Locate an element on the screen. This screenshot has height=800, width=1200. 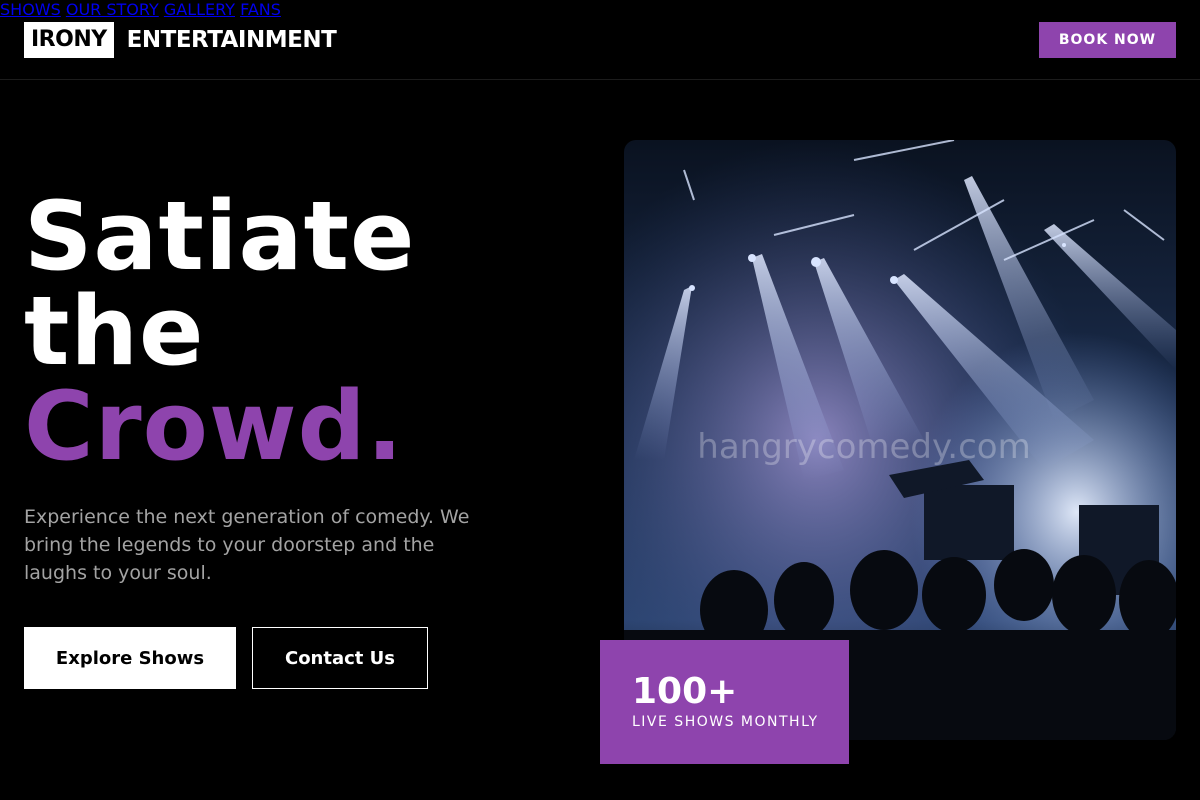
book-now-button: BOOK NOW is located at coordinates (1107, 40).